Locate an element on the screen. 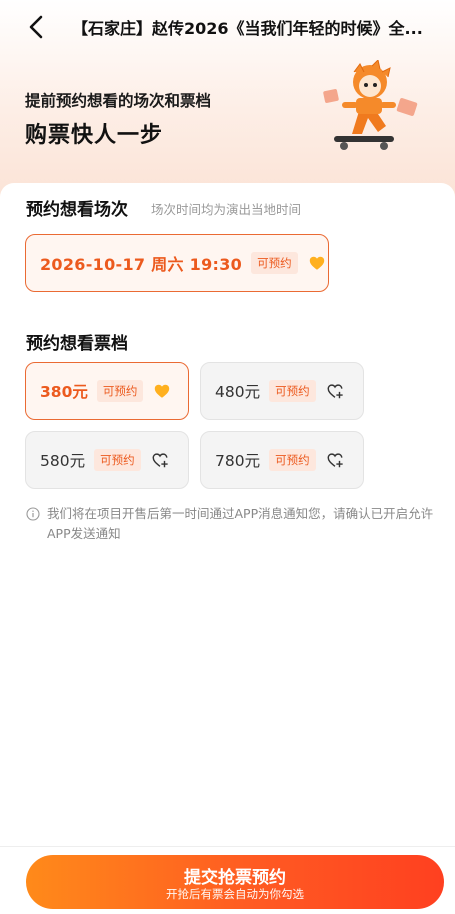  back-button is located at coordinates (37, 27).